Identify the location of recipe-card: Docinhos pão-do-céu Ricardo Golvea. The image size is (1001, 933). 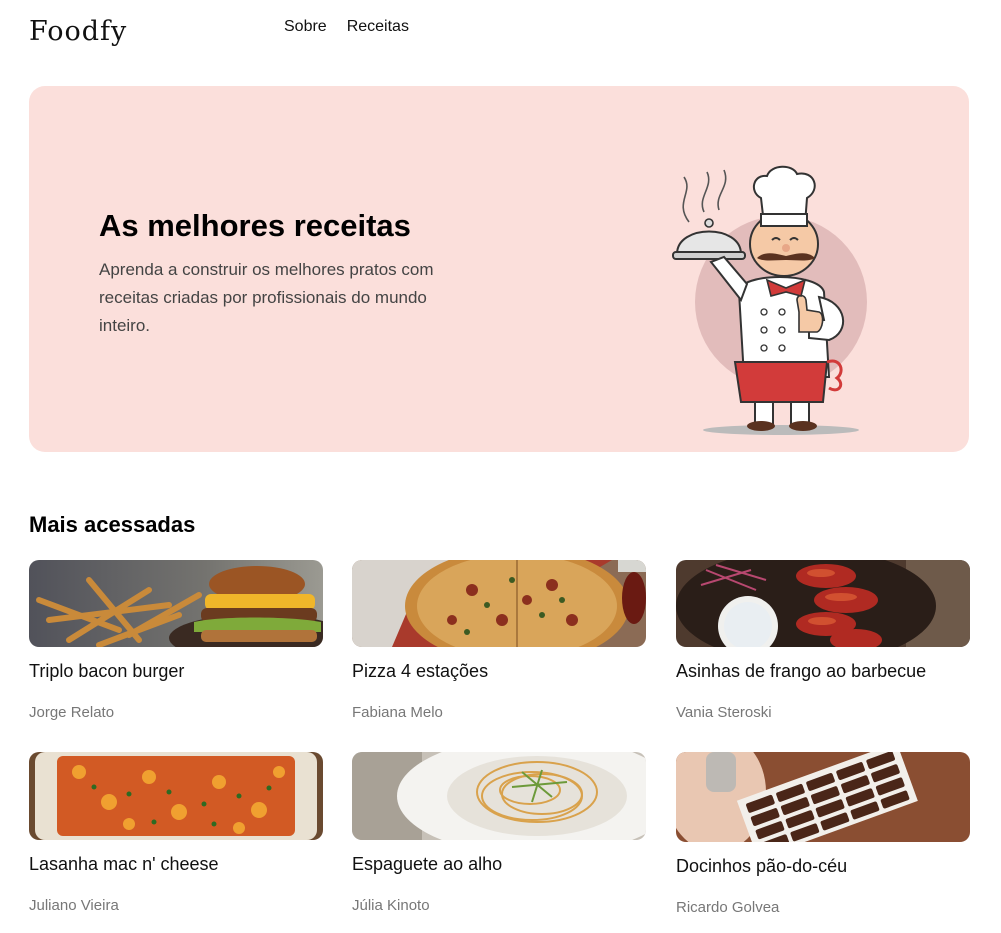
(823, 834).